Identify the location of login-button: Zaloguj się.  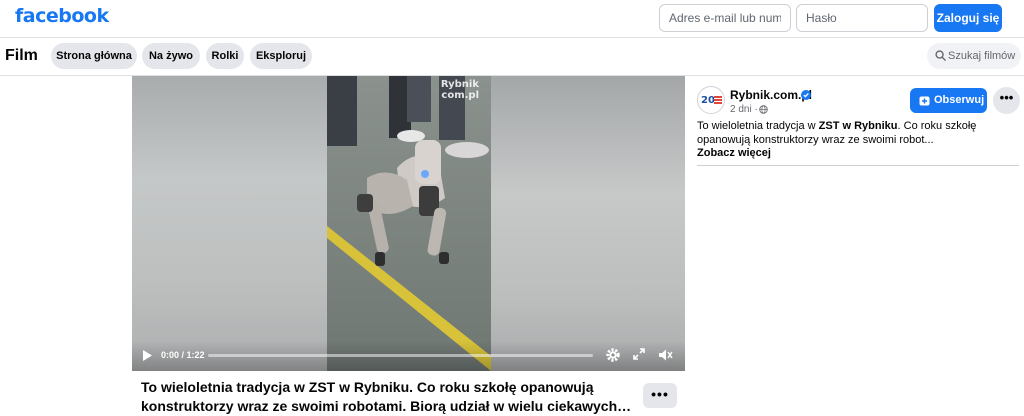
(968, 18).